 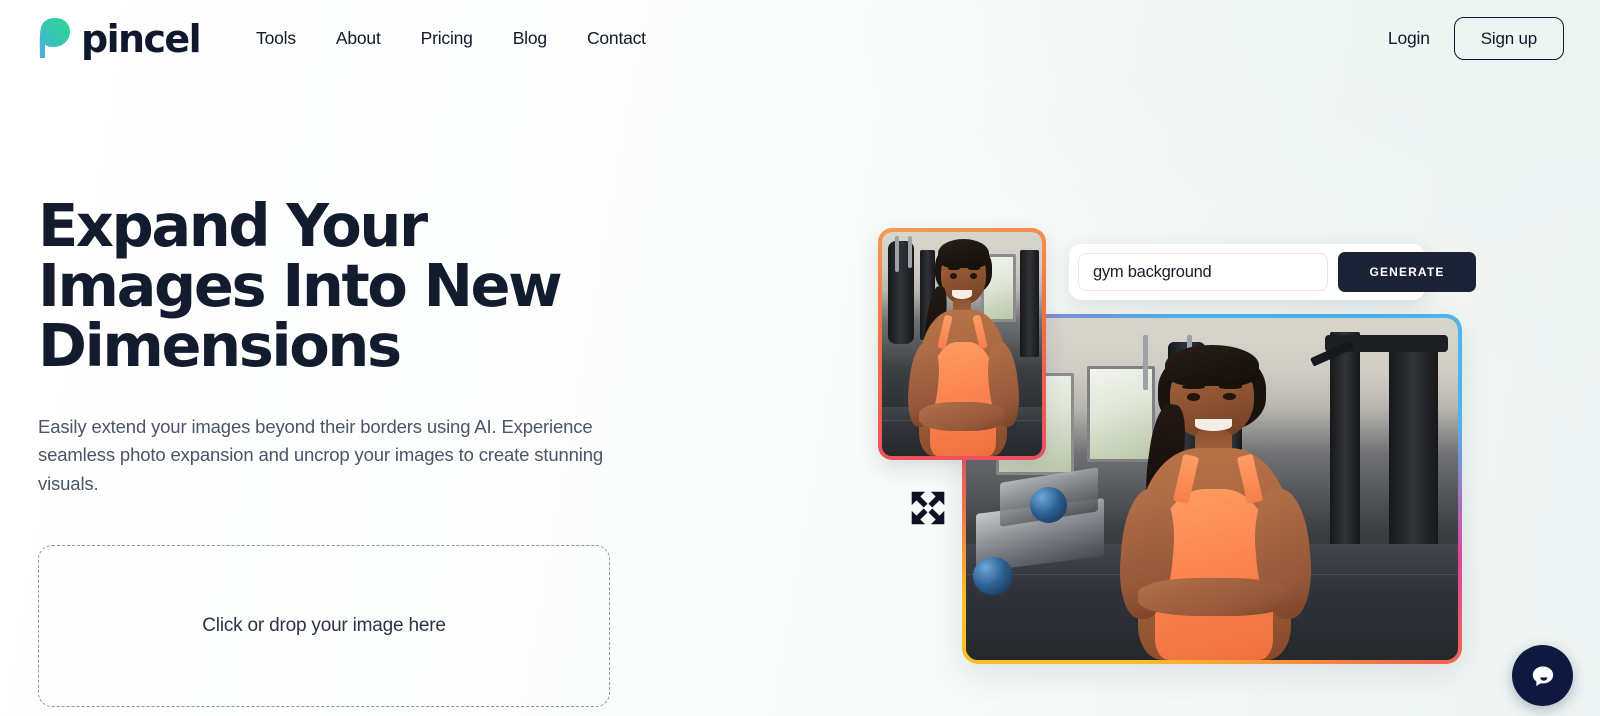 I want to click on chat-widget-button, so click(x=1542, y=675).